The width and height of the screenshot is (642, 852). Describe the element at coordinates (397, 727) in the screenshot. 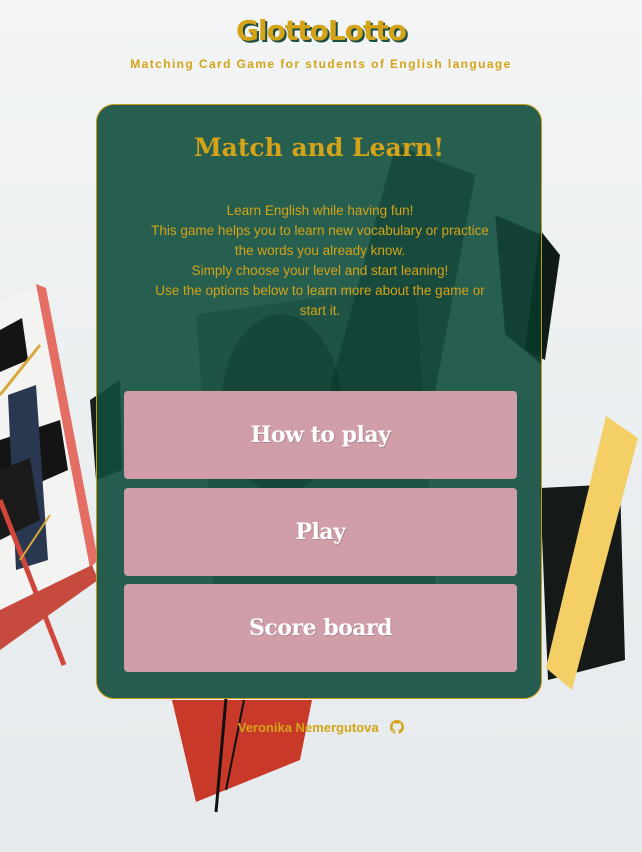

I see `github-icon` at that location.